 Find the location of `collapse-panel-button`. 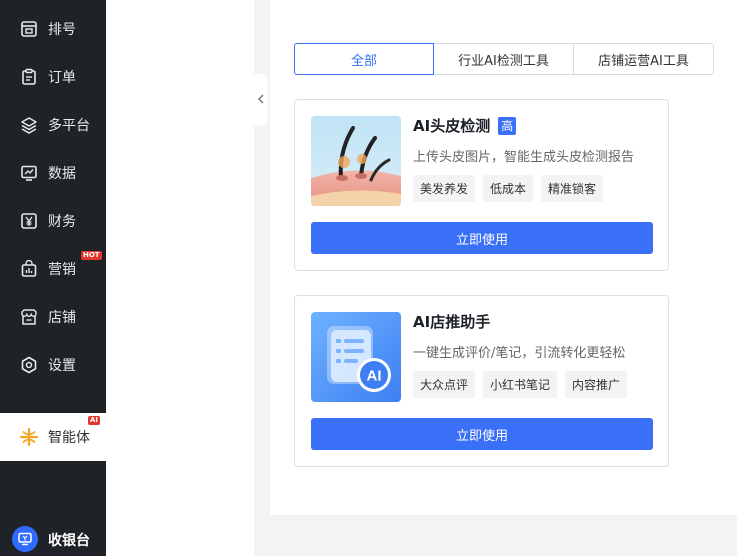

collapse-panel-button is located at coordinates (261, 100).